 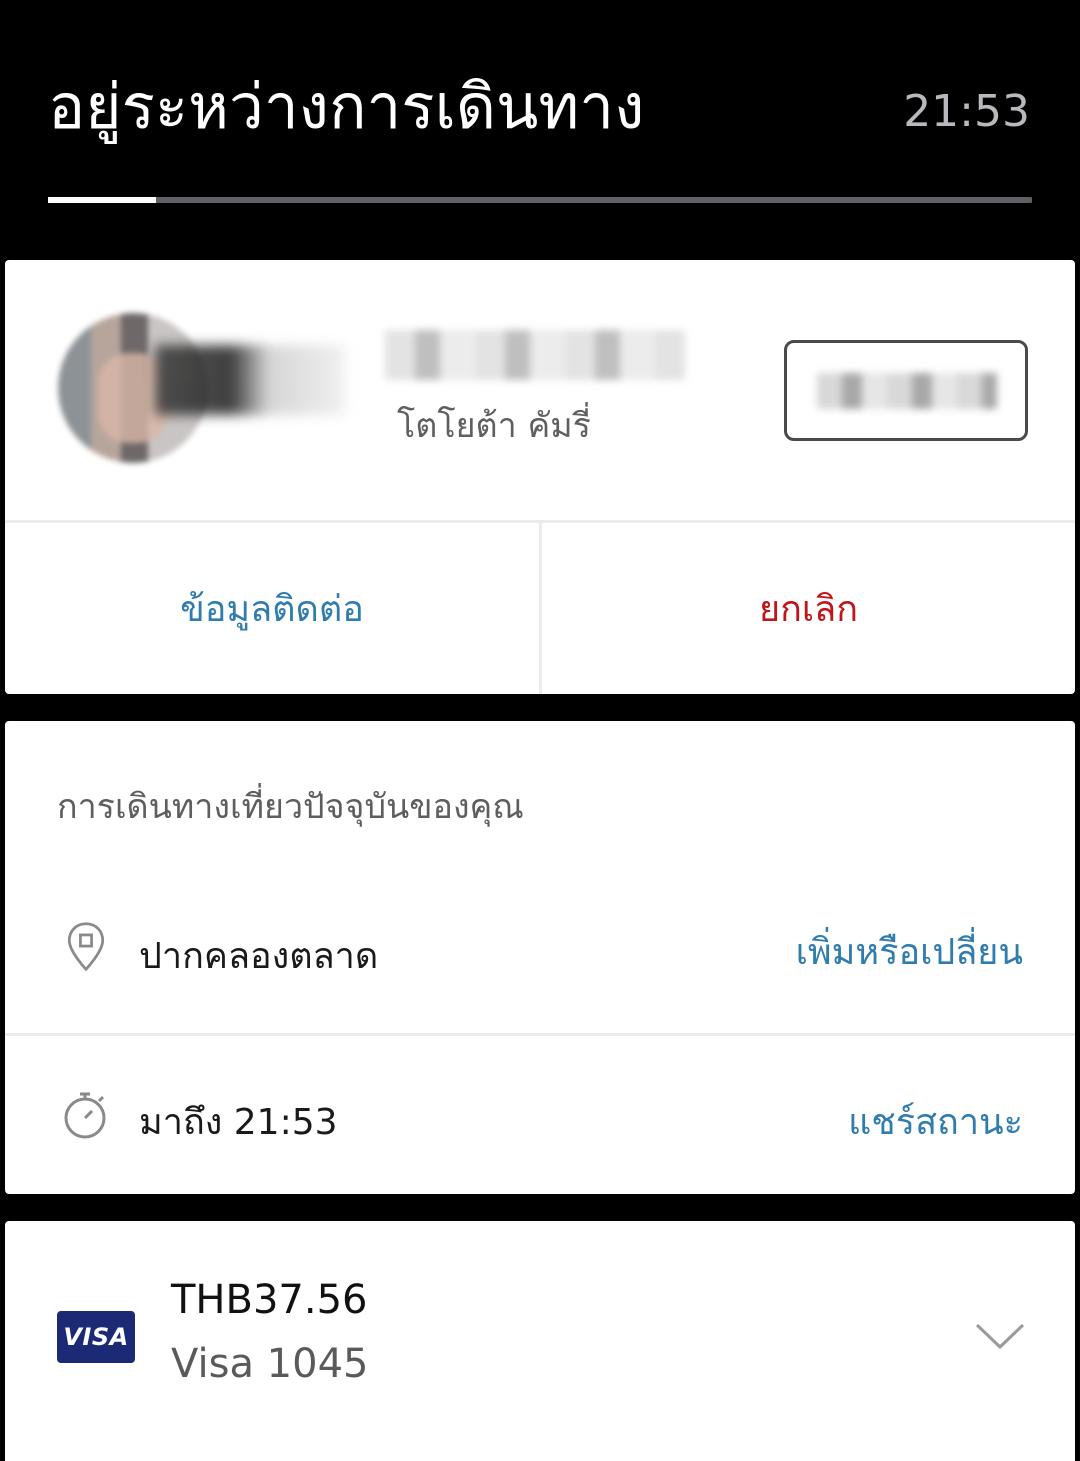 What do you see at coordinates (259, 956) in the screenshot?
I see `destination-name: ปากคลองตลาด` at bounding box center [259, 956].